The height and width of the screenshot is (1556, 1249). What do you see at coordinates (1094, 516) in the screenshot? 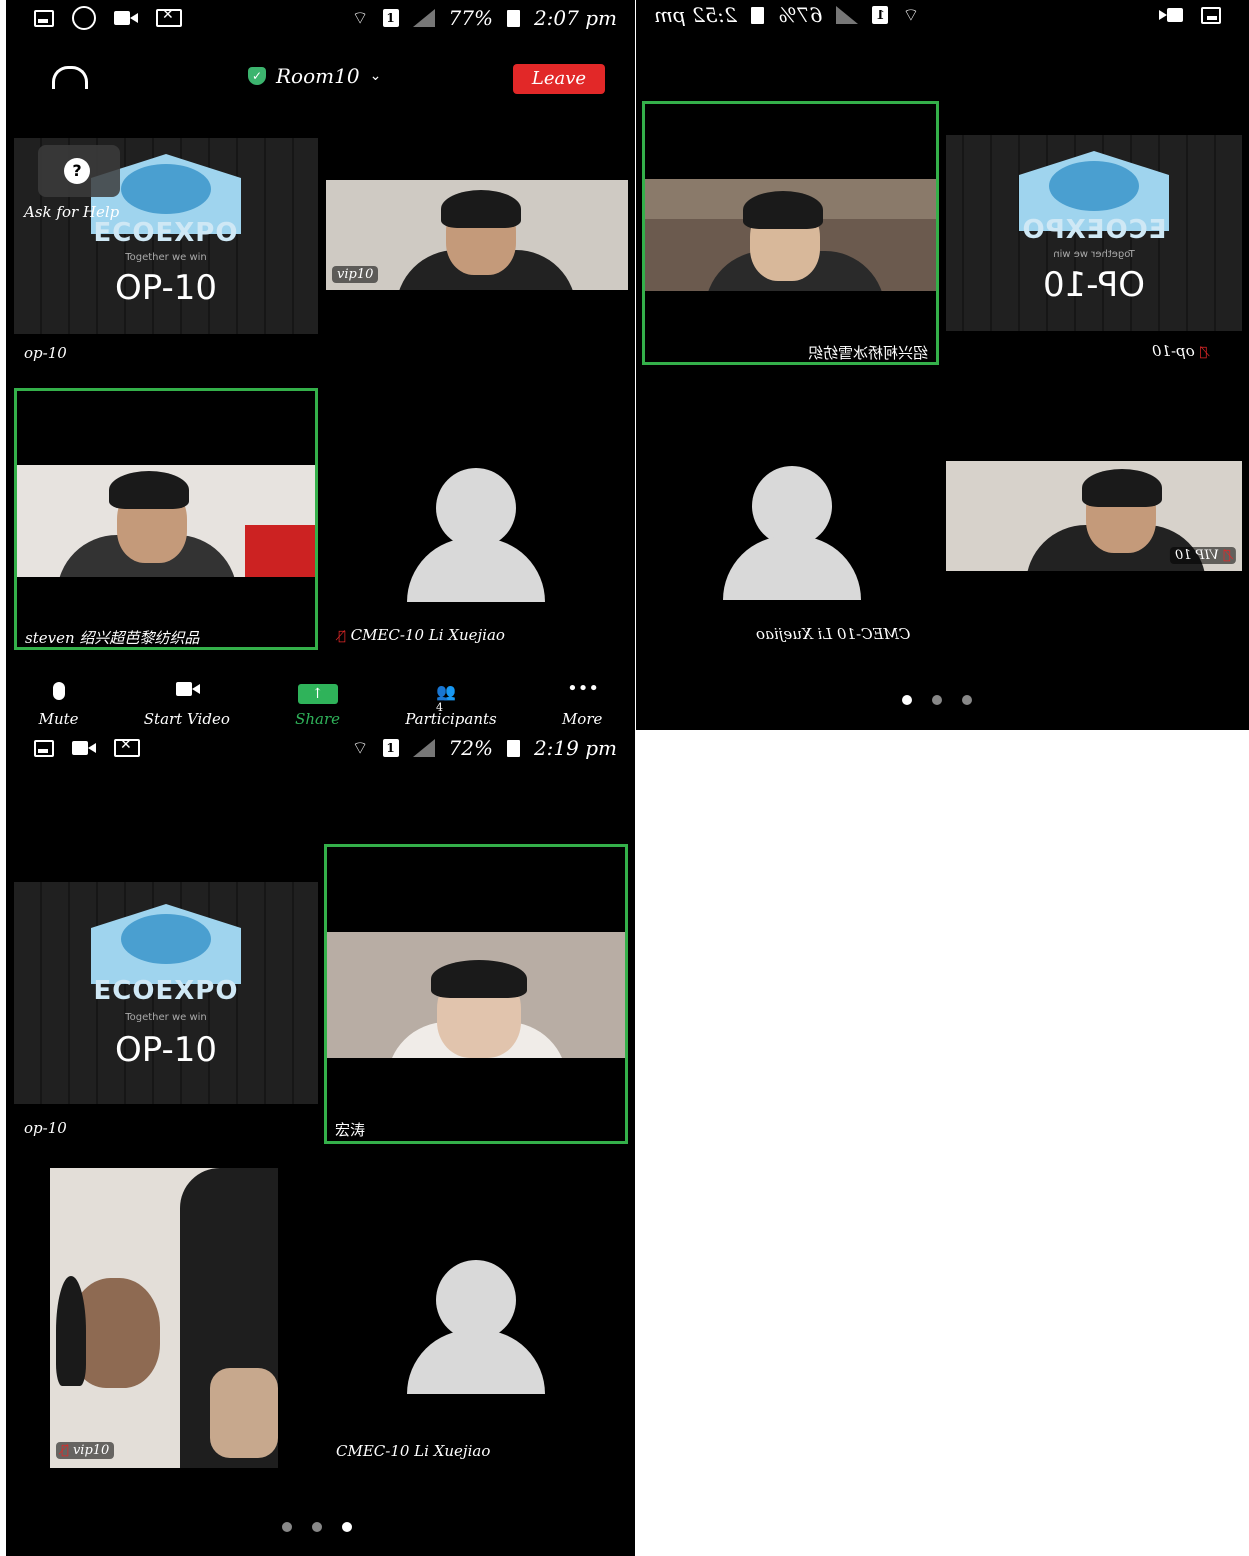
I see `participant-video-vip10: 🎙̸ VIP 10` at bounding box center [1094, 516].